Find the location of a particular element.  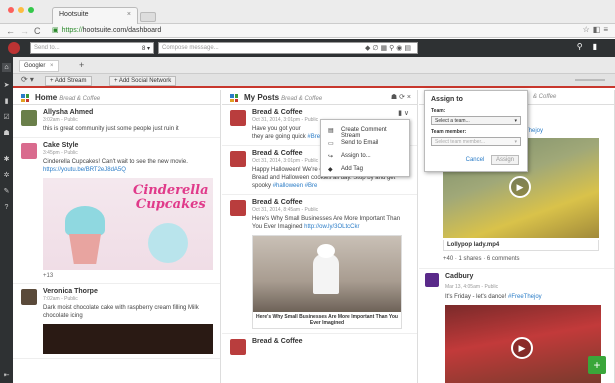

post-link: https://youtu.be/BRT2eJ8dA5Q is located at coordinates (84, 170).